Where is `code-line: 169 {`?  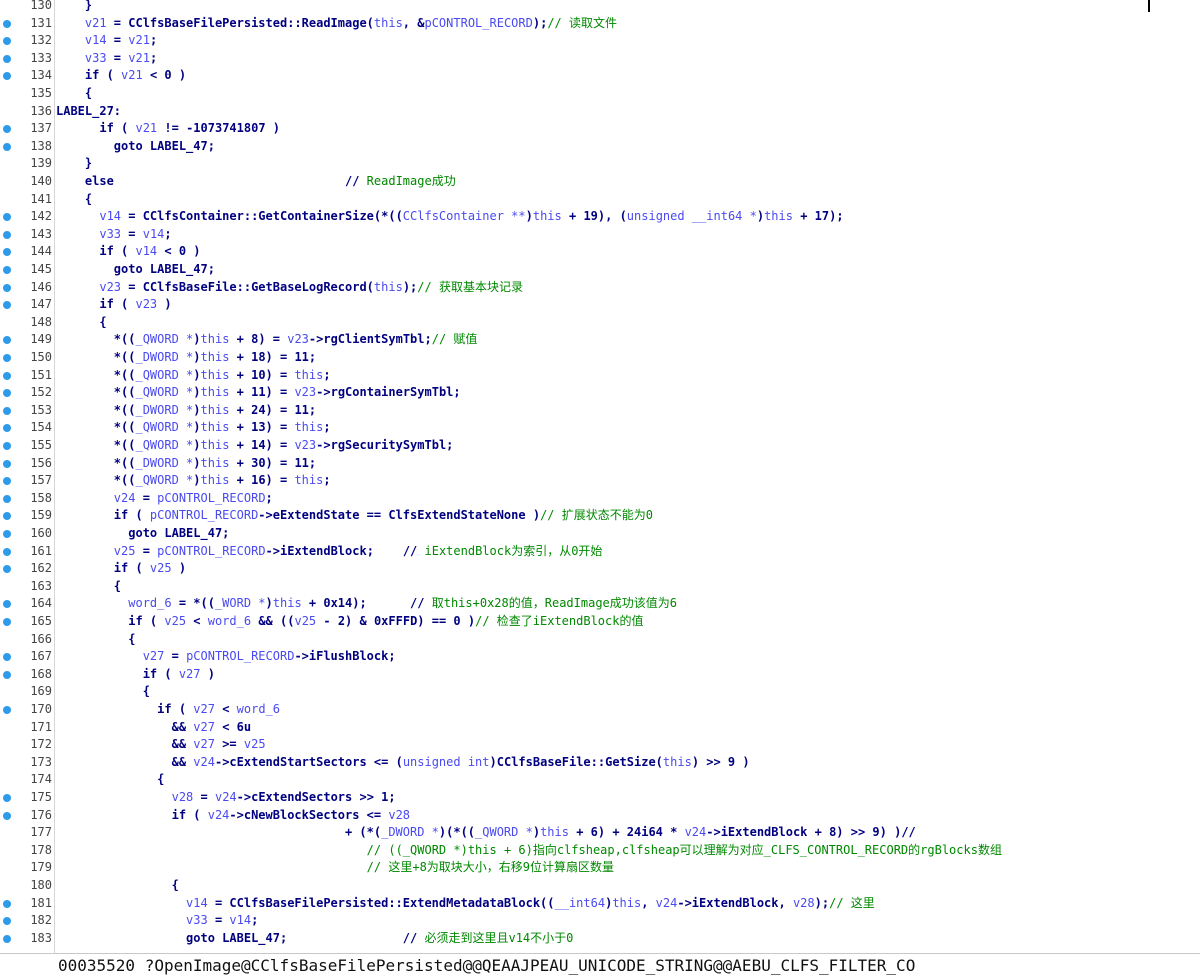 code-line: 169 { is located at coordinates (600, 692).